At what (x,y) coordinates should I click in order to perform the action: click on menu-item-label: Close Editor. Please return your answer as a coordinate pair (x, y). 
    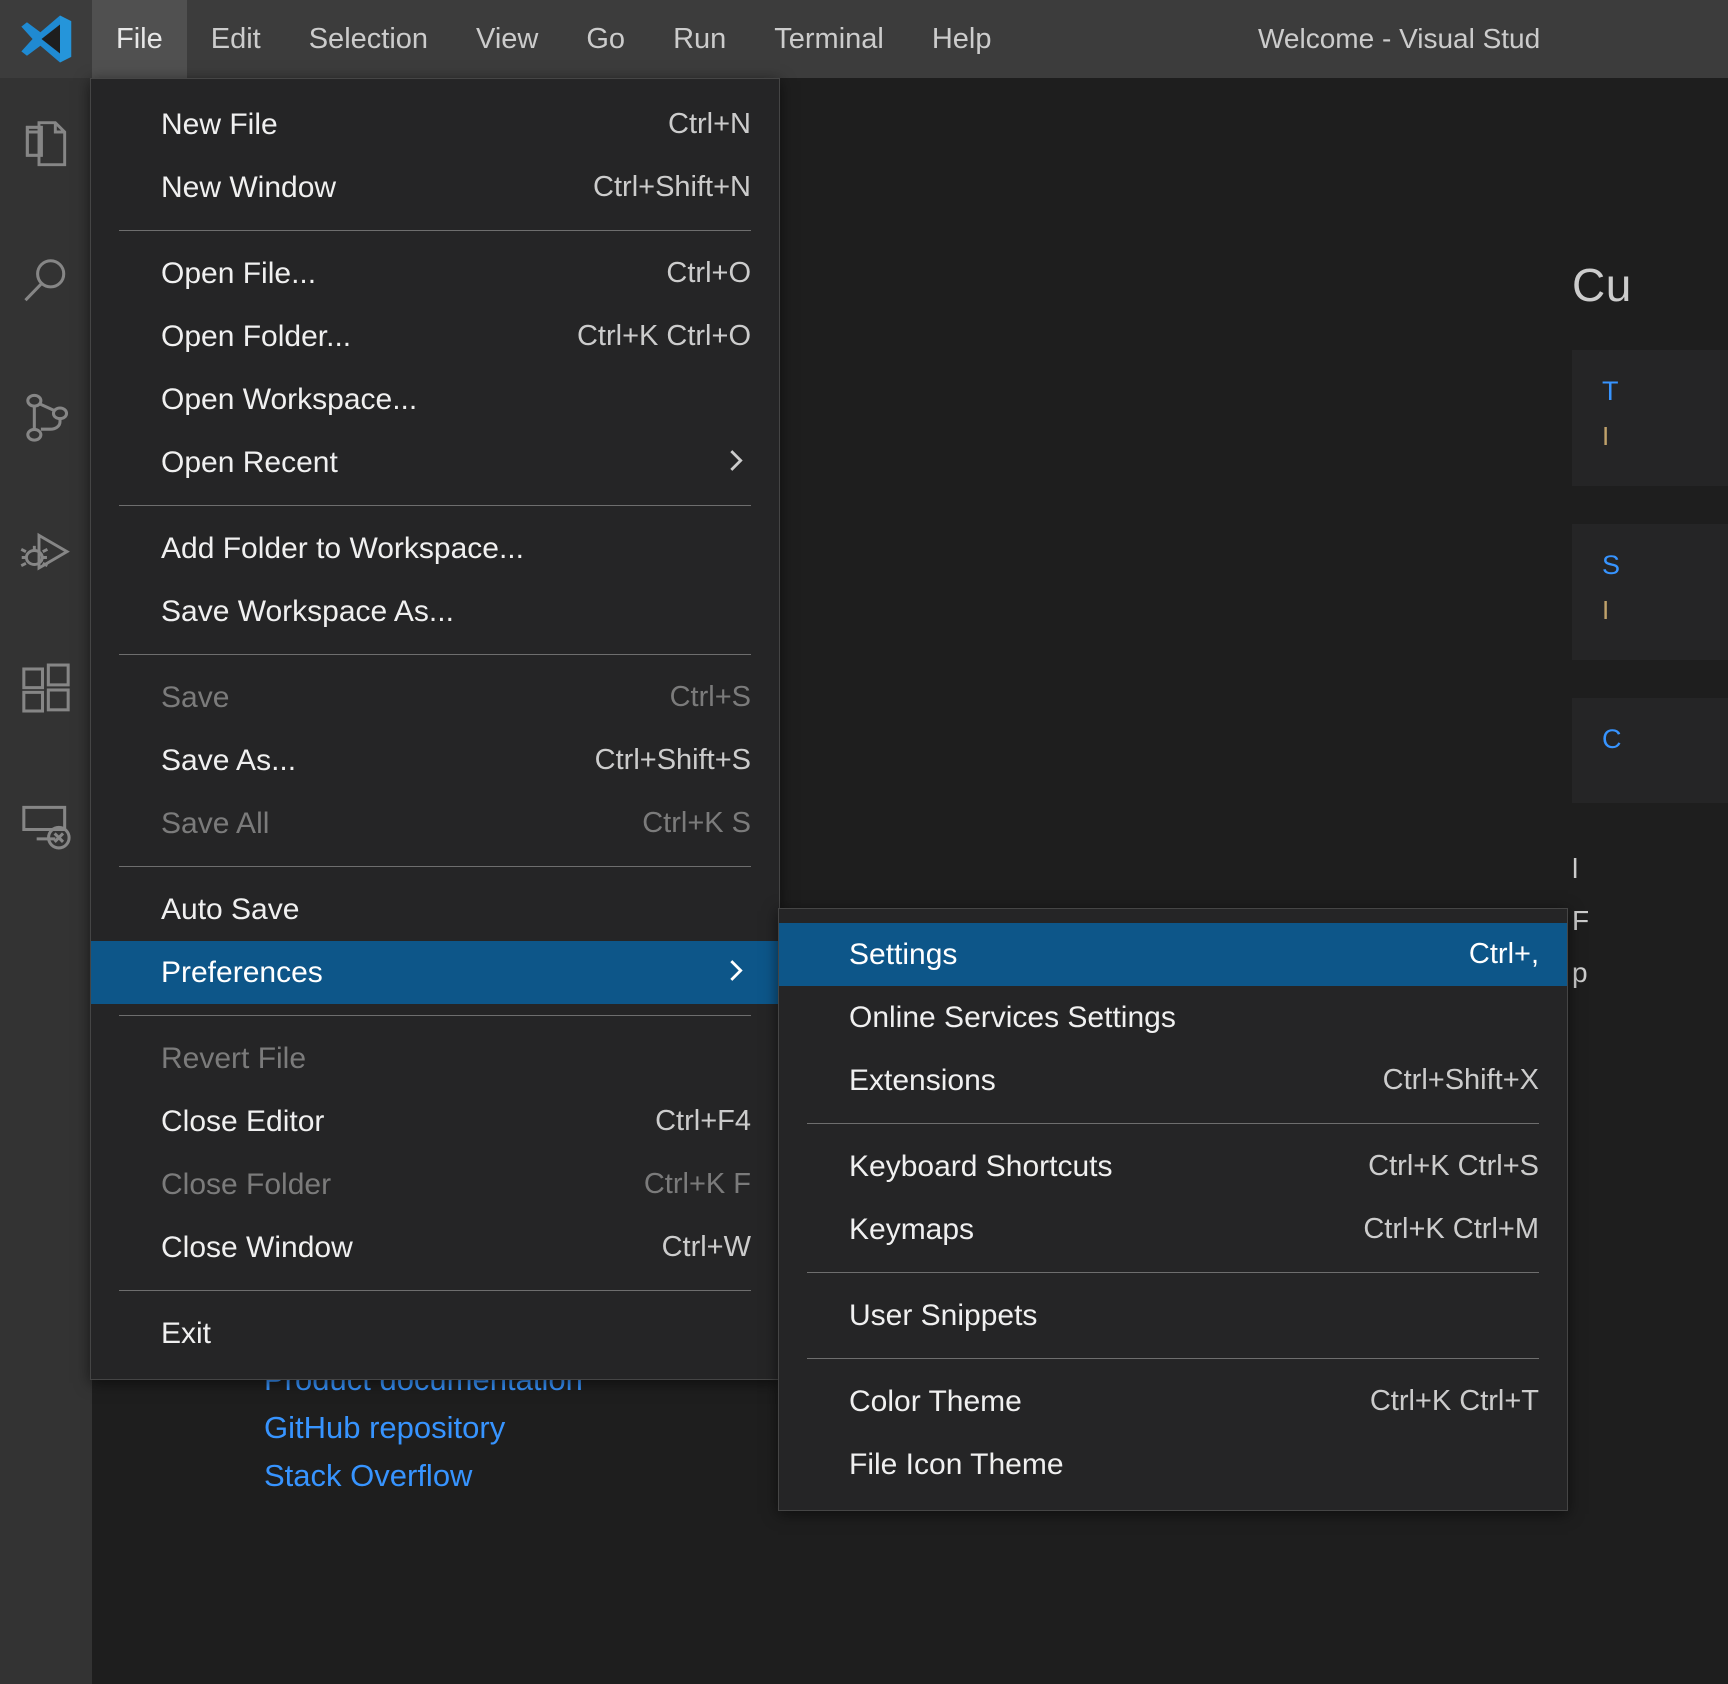
    Looking at the image, I should click on (243, 1121).